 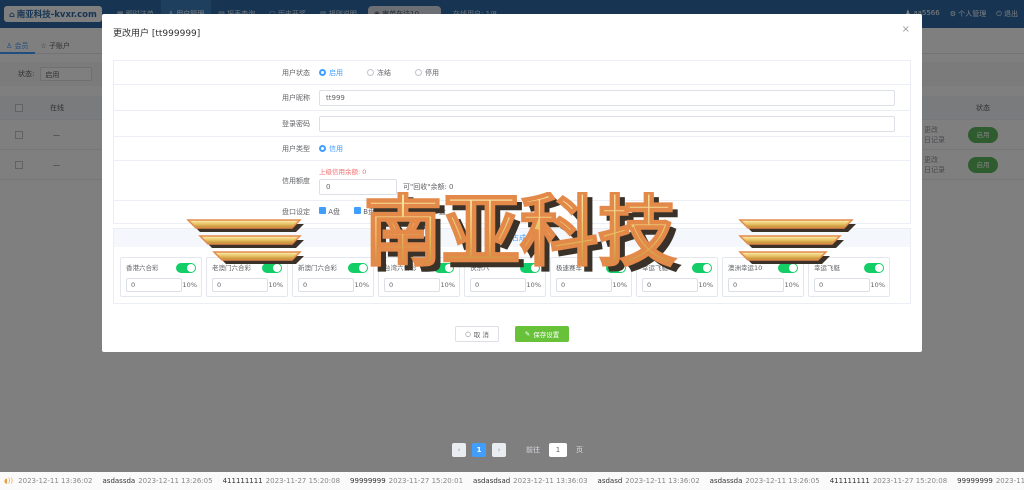 I want to click on watermark-text: 南亚科技, so click(x=520, y=233).